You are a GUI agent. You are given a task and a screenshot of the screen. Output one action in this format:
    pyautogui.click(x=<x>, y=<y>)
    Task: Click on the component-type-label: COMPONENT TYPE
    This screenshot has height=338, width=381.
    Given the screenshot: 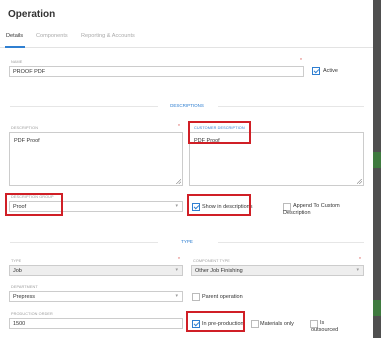 What is the action you would take?
    pyautogui.click(x=211, y=261)
    